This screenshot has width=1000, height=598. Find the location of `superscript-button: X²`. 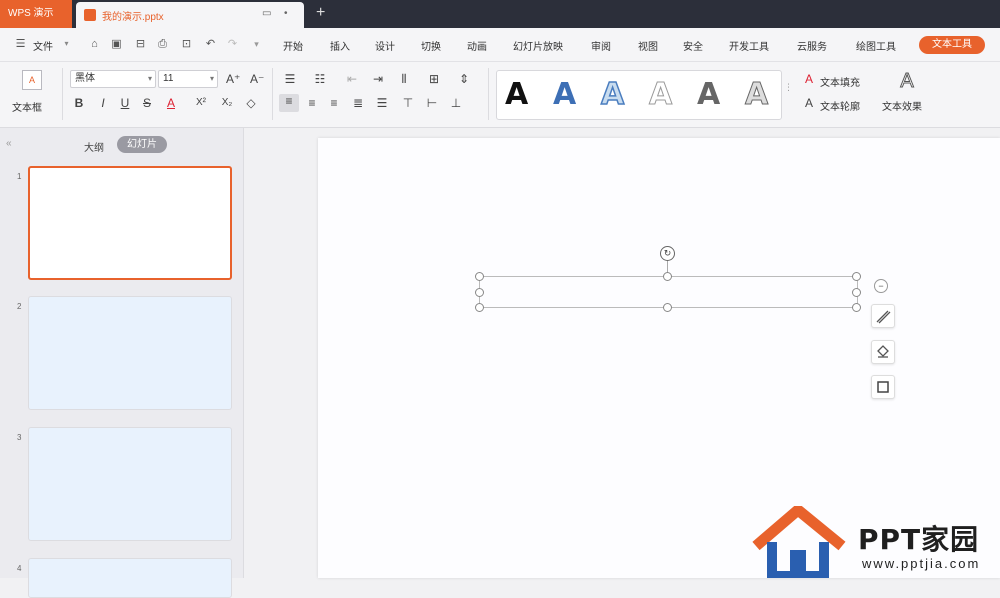

superscript-button: X² is located at coordinates (201, 103).